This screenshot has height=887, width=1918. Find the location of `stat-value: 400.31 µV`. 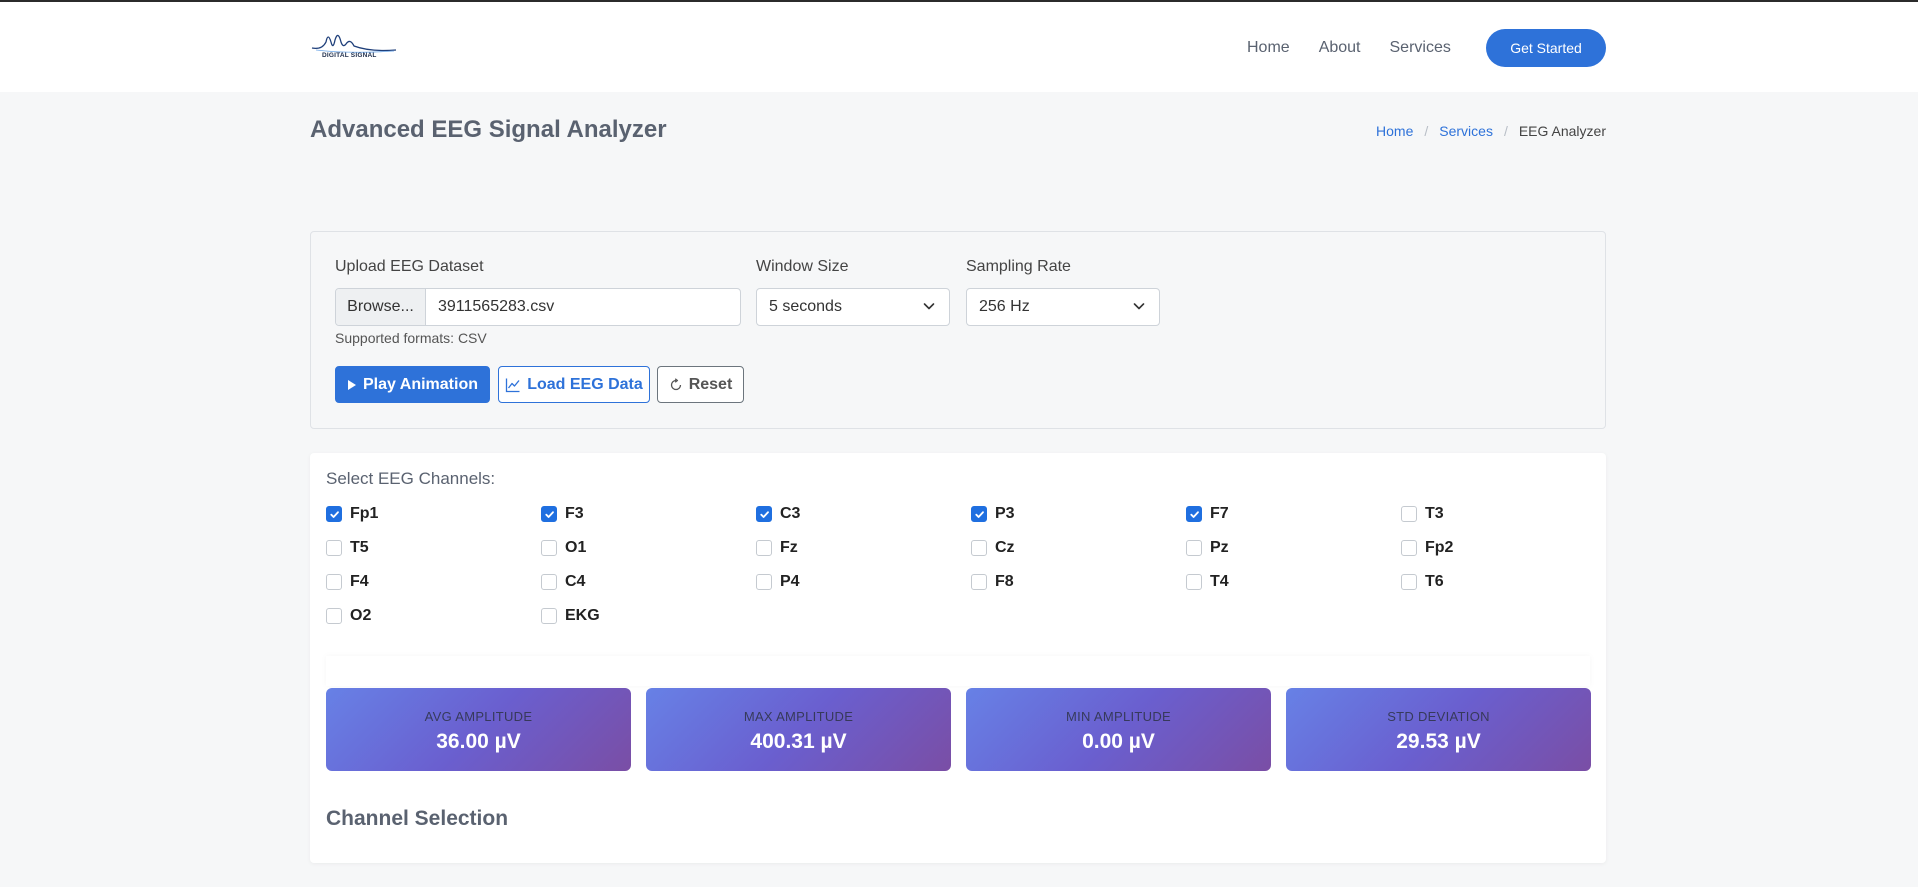

stat-value: 400.31 µV is located at coordinates (798, 741).